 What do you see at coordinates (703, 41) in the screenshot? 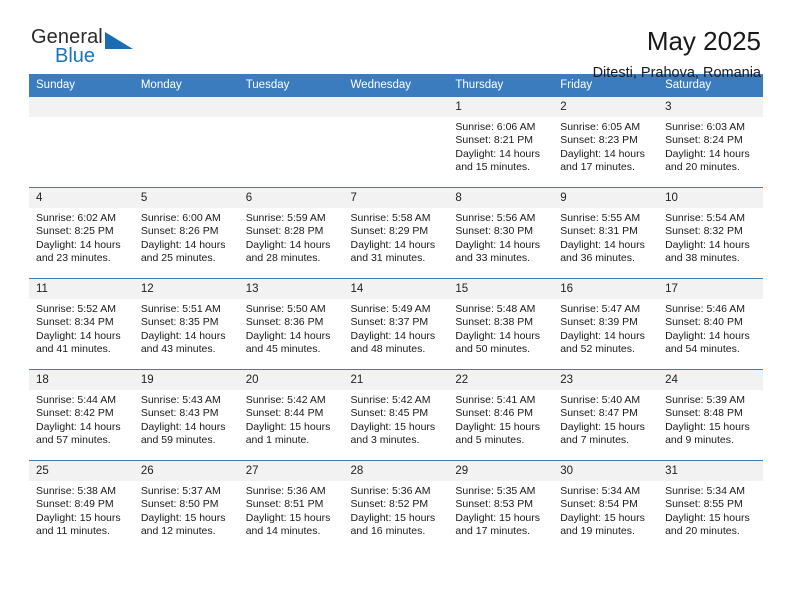
I see `page-title: May 2025` at bounding box center [703, 41].